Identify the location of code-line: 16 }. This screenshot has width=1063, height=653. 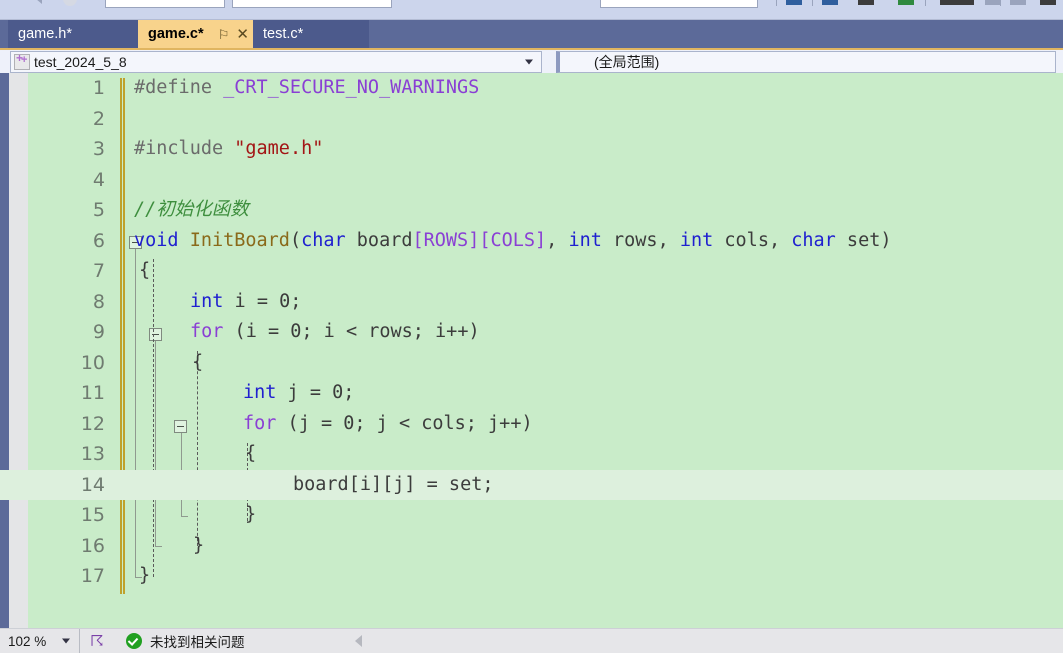
(531, 546).